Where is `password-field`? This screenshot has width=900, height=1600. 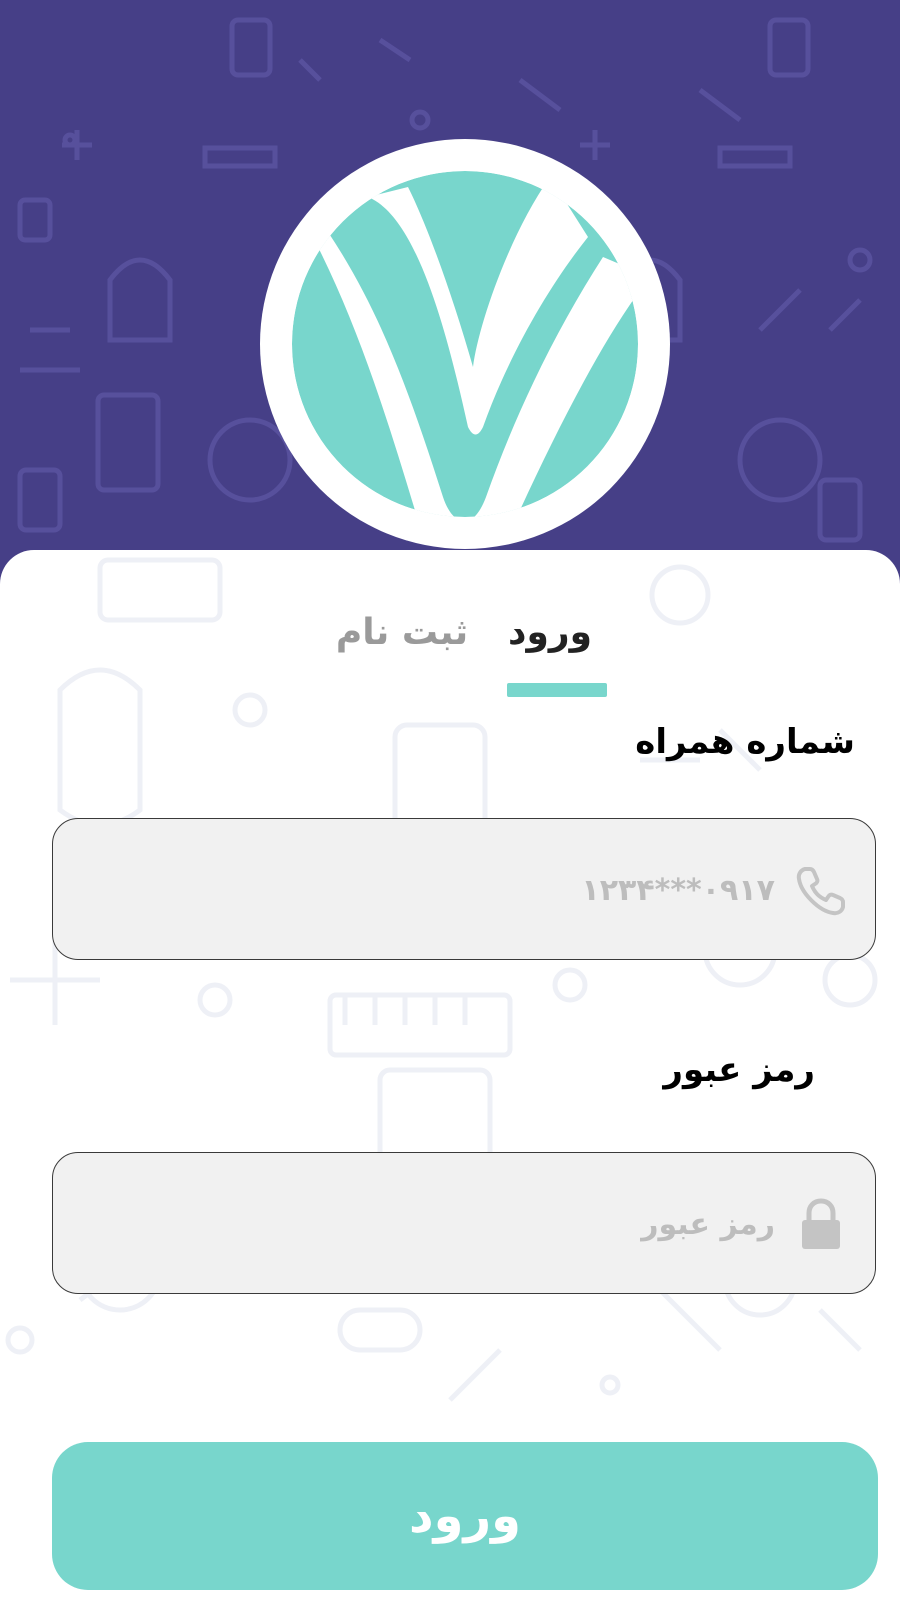 password-field is located at coordinates (464, 1223).